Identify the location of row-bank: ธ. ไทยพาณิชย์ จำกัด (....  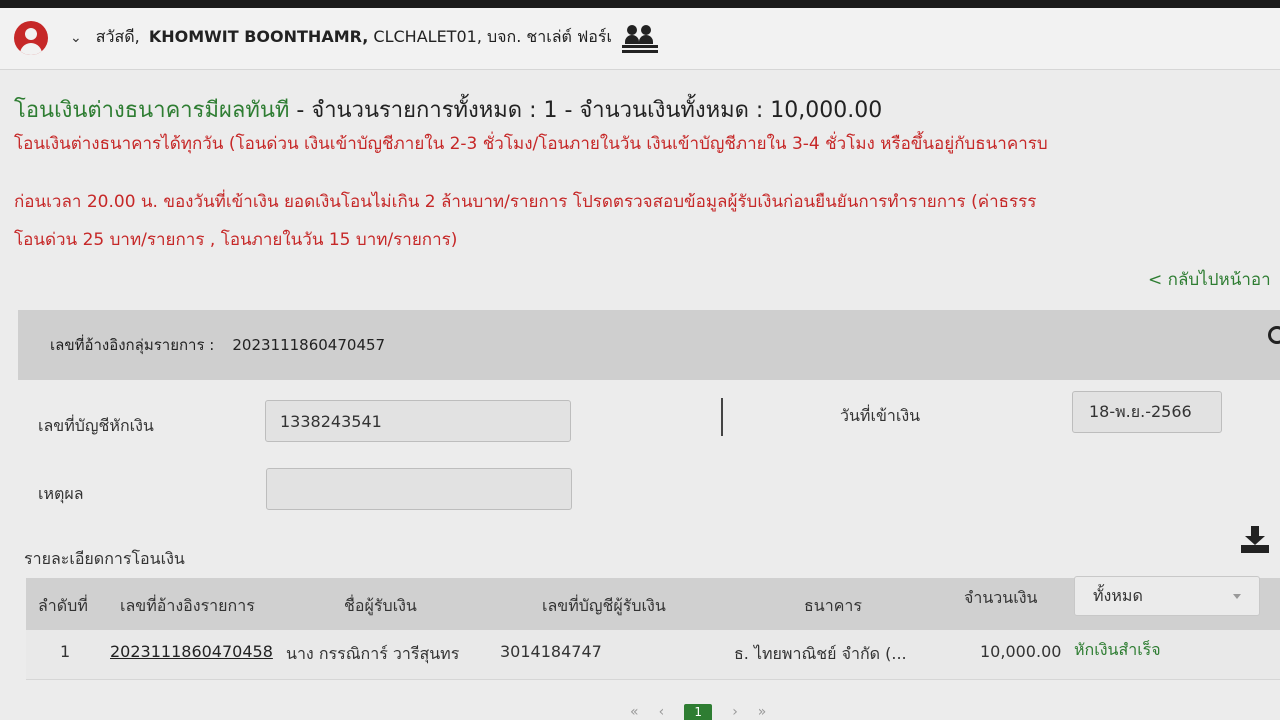
(820, 653).